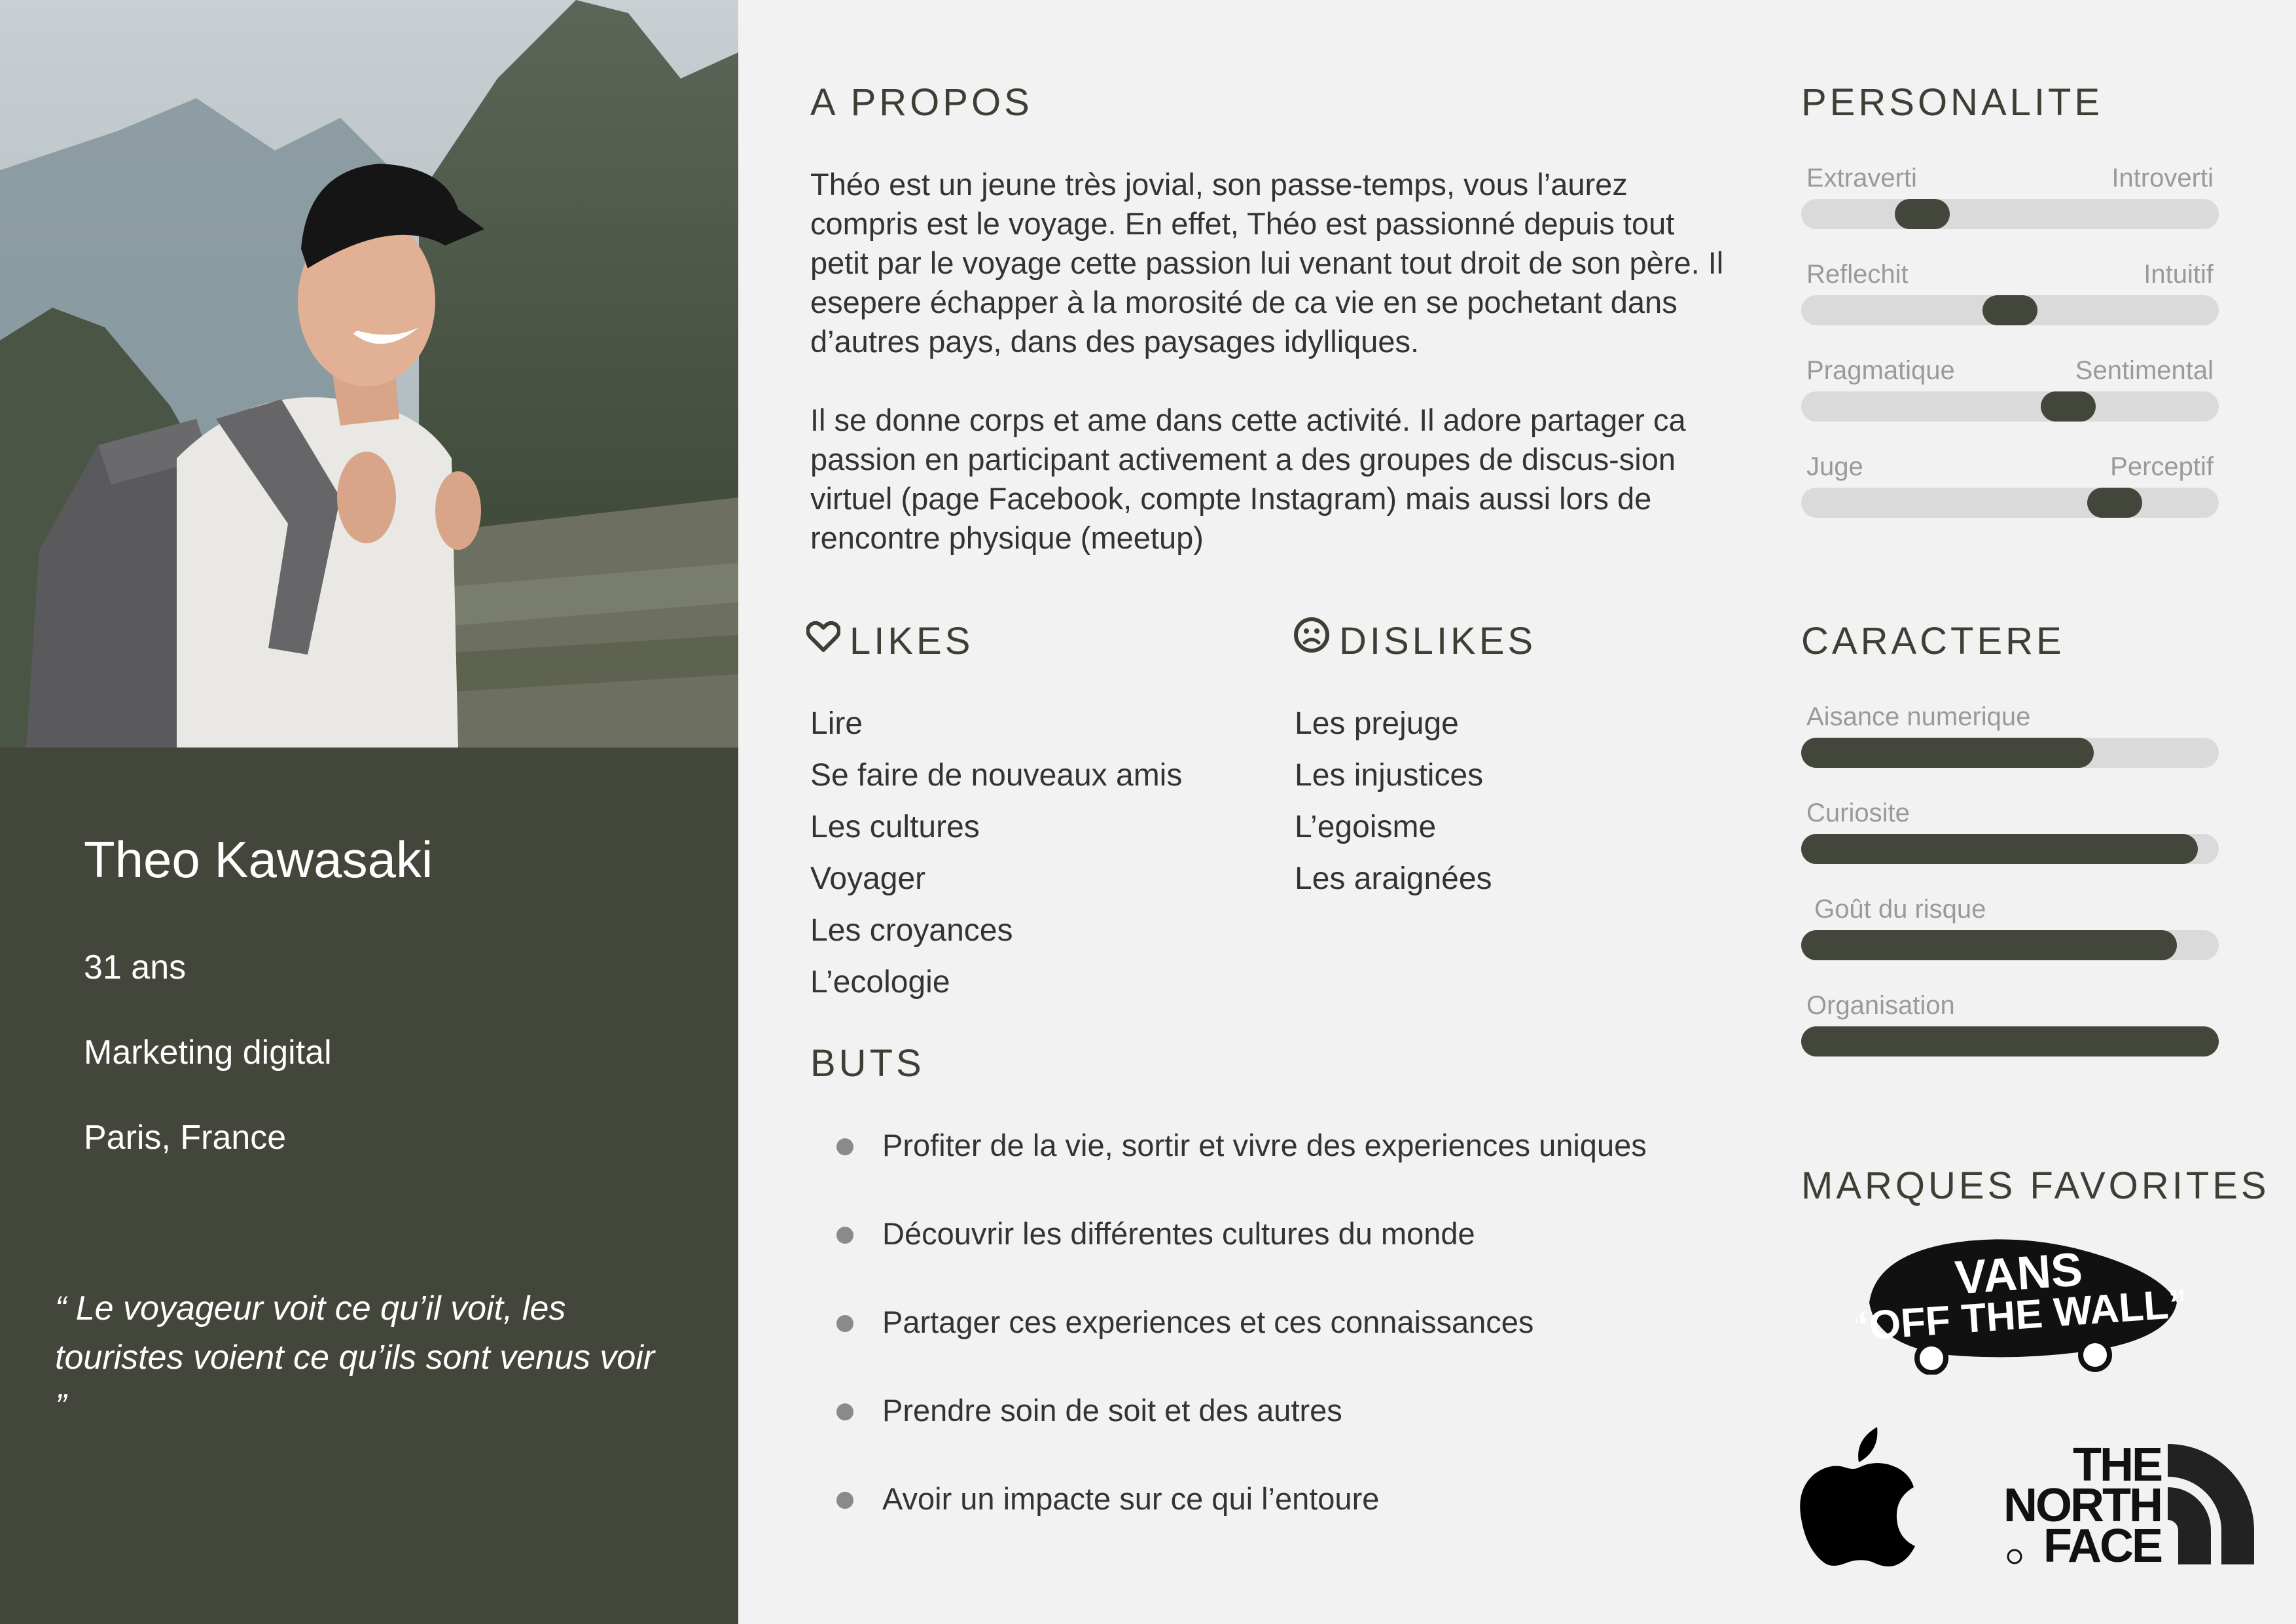 This screenshot has width=2296, height=1624. What do you see at coordinates (2010, 486) in the screenshot?
I see `personality-scale: Juge Perceptif` at bounding box center [2010, 486].